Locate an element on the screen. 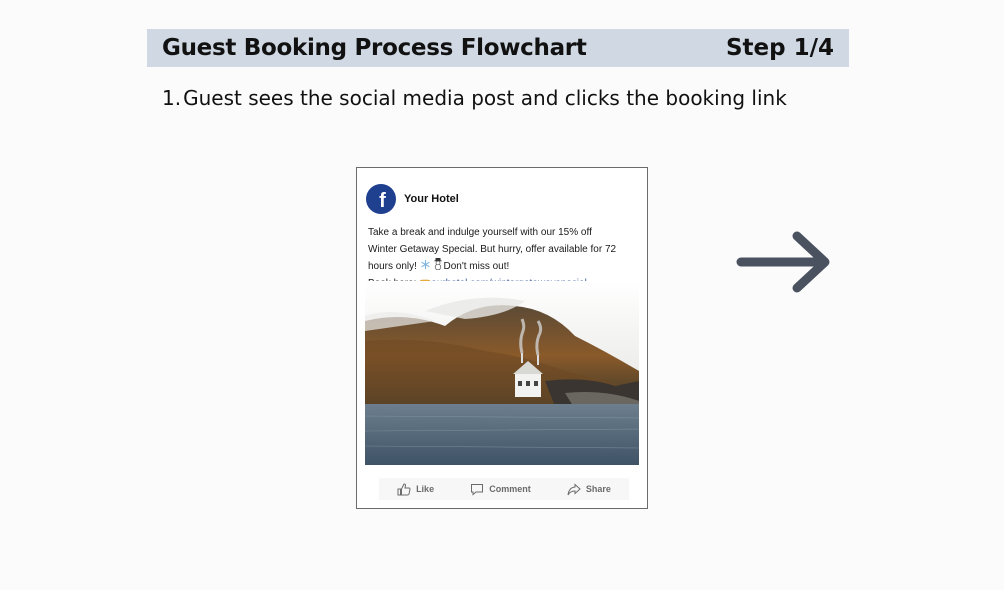  post-header: f Your Hotel is located at coordinates (412, 199).